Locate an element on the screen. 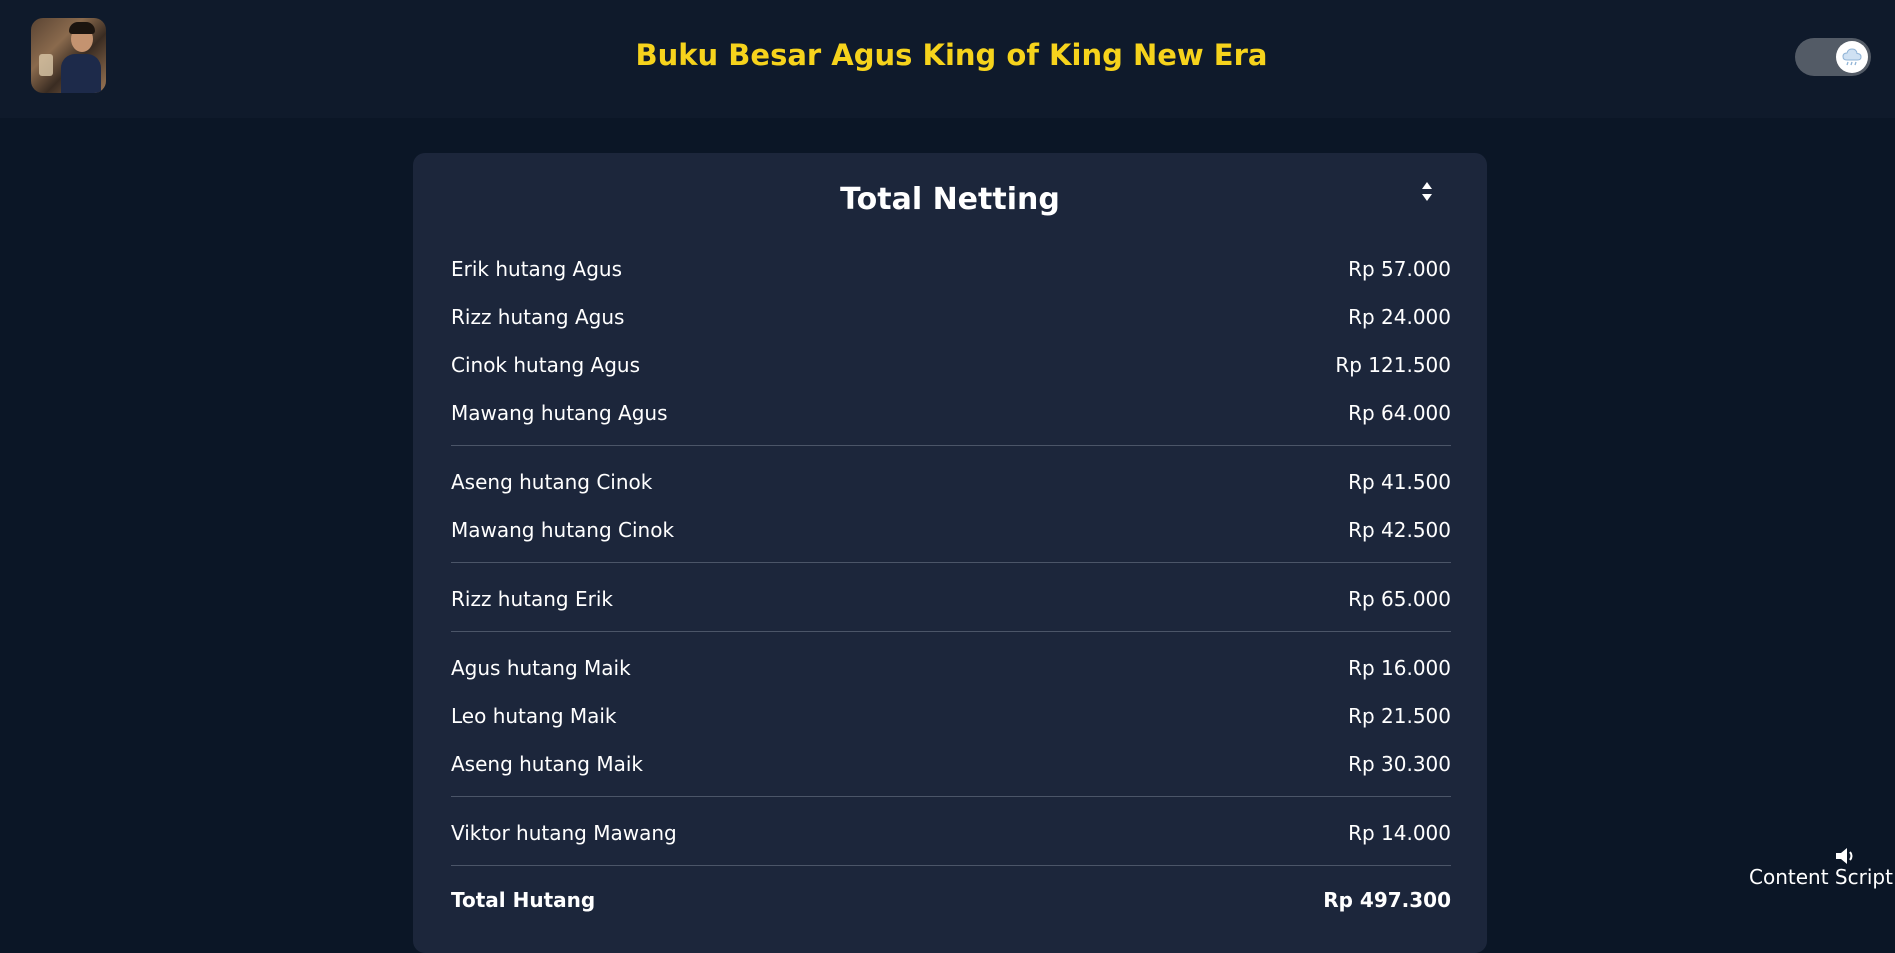  debt-label: Aseng hutang Cinok is located at coordinates (552, 482).